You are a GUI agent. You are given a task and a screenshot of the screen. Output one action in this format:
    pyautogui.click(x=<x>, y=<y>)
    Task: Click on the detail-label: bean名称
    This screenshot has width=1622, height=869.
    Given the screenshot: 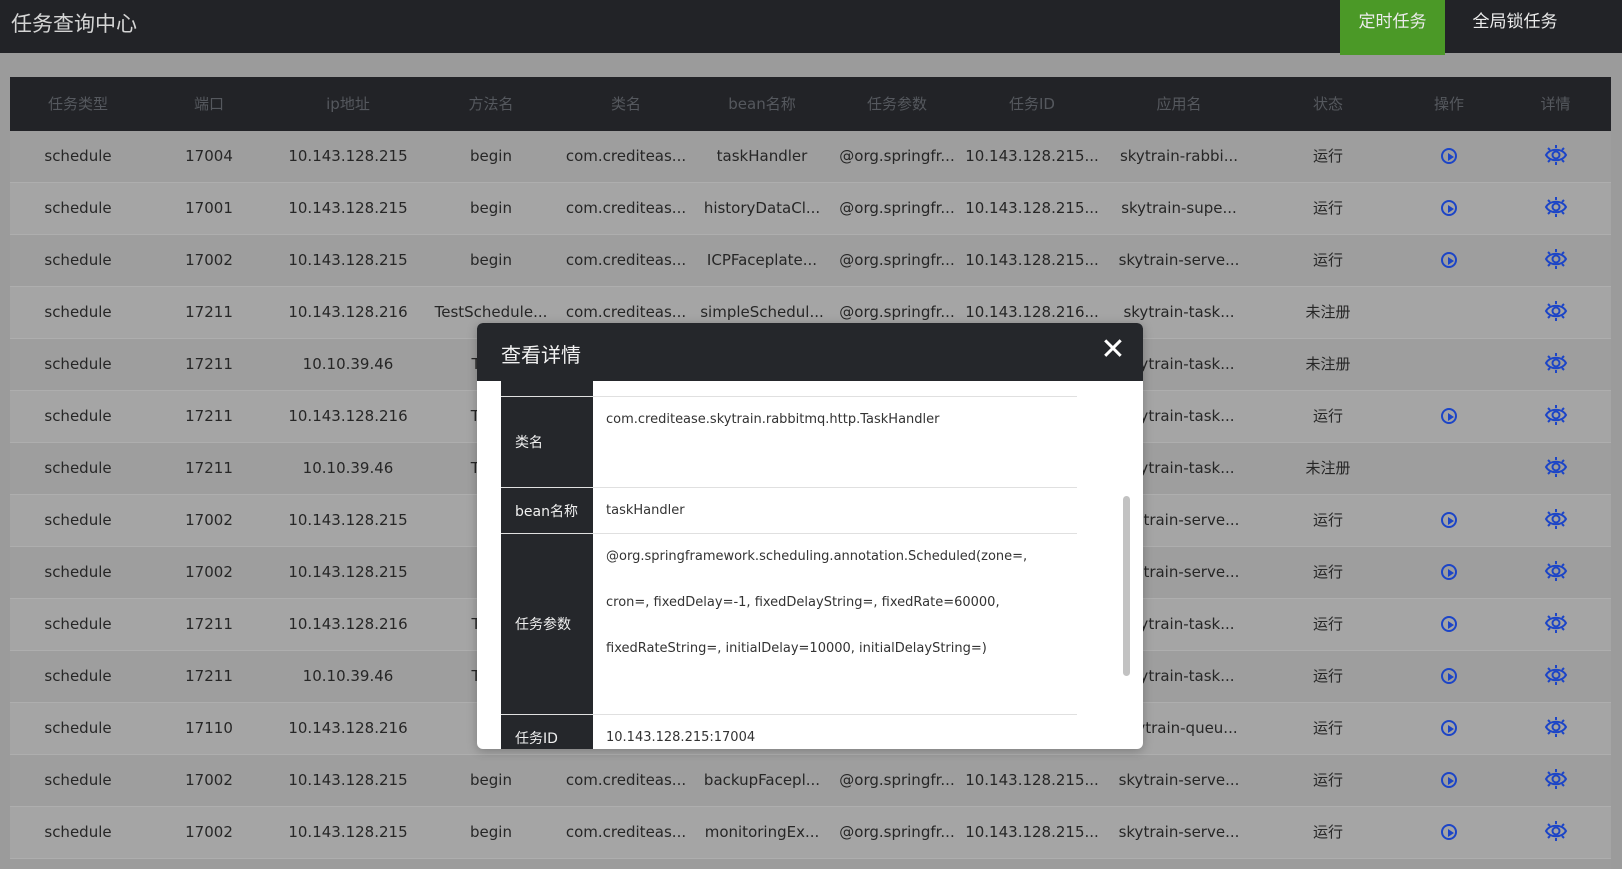 What is the action you would take?
    pyautogui.click(x=547, y=510)
    